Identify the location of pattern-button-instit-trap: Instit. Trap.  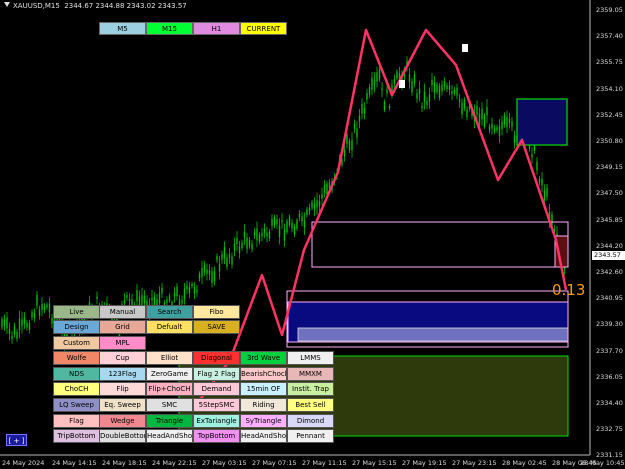
(310, 389).